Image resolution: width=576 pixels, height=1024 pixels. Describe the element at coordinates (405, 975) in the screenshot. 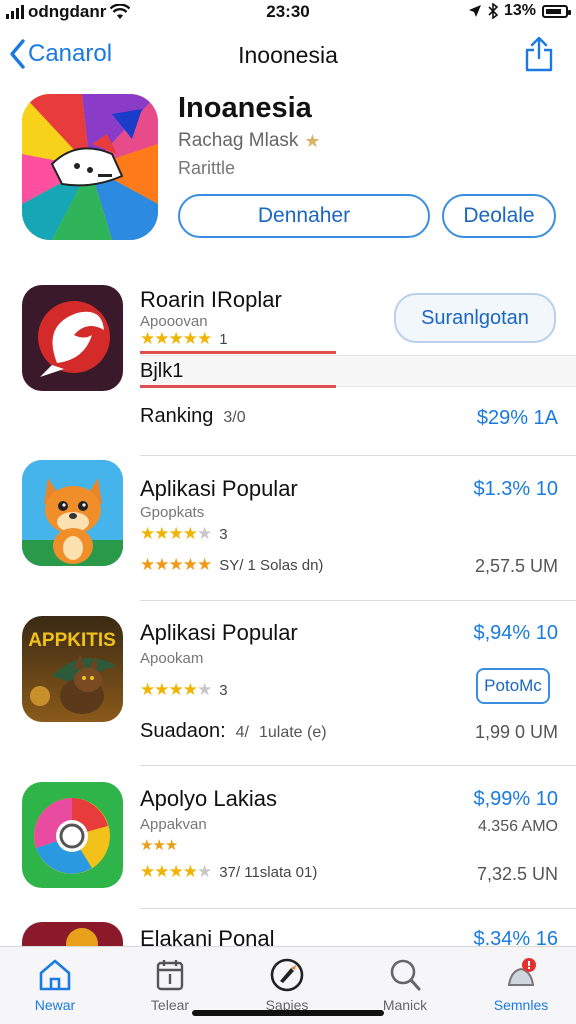

I see `search-icon` at that location.